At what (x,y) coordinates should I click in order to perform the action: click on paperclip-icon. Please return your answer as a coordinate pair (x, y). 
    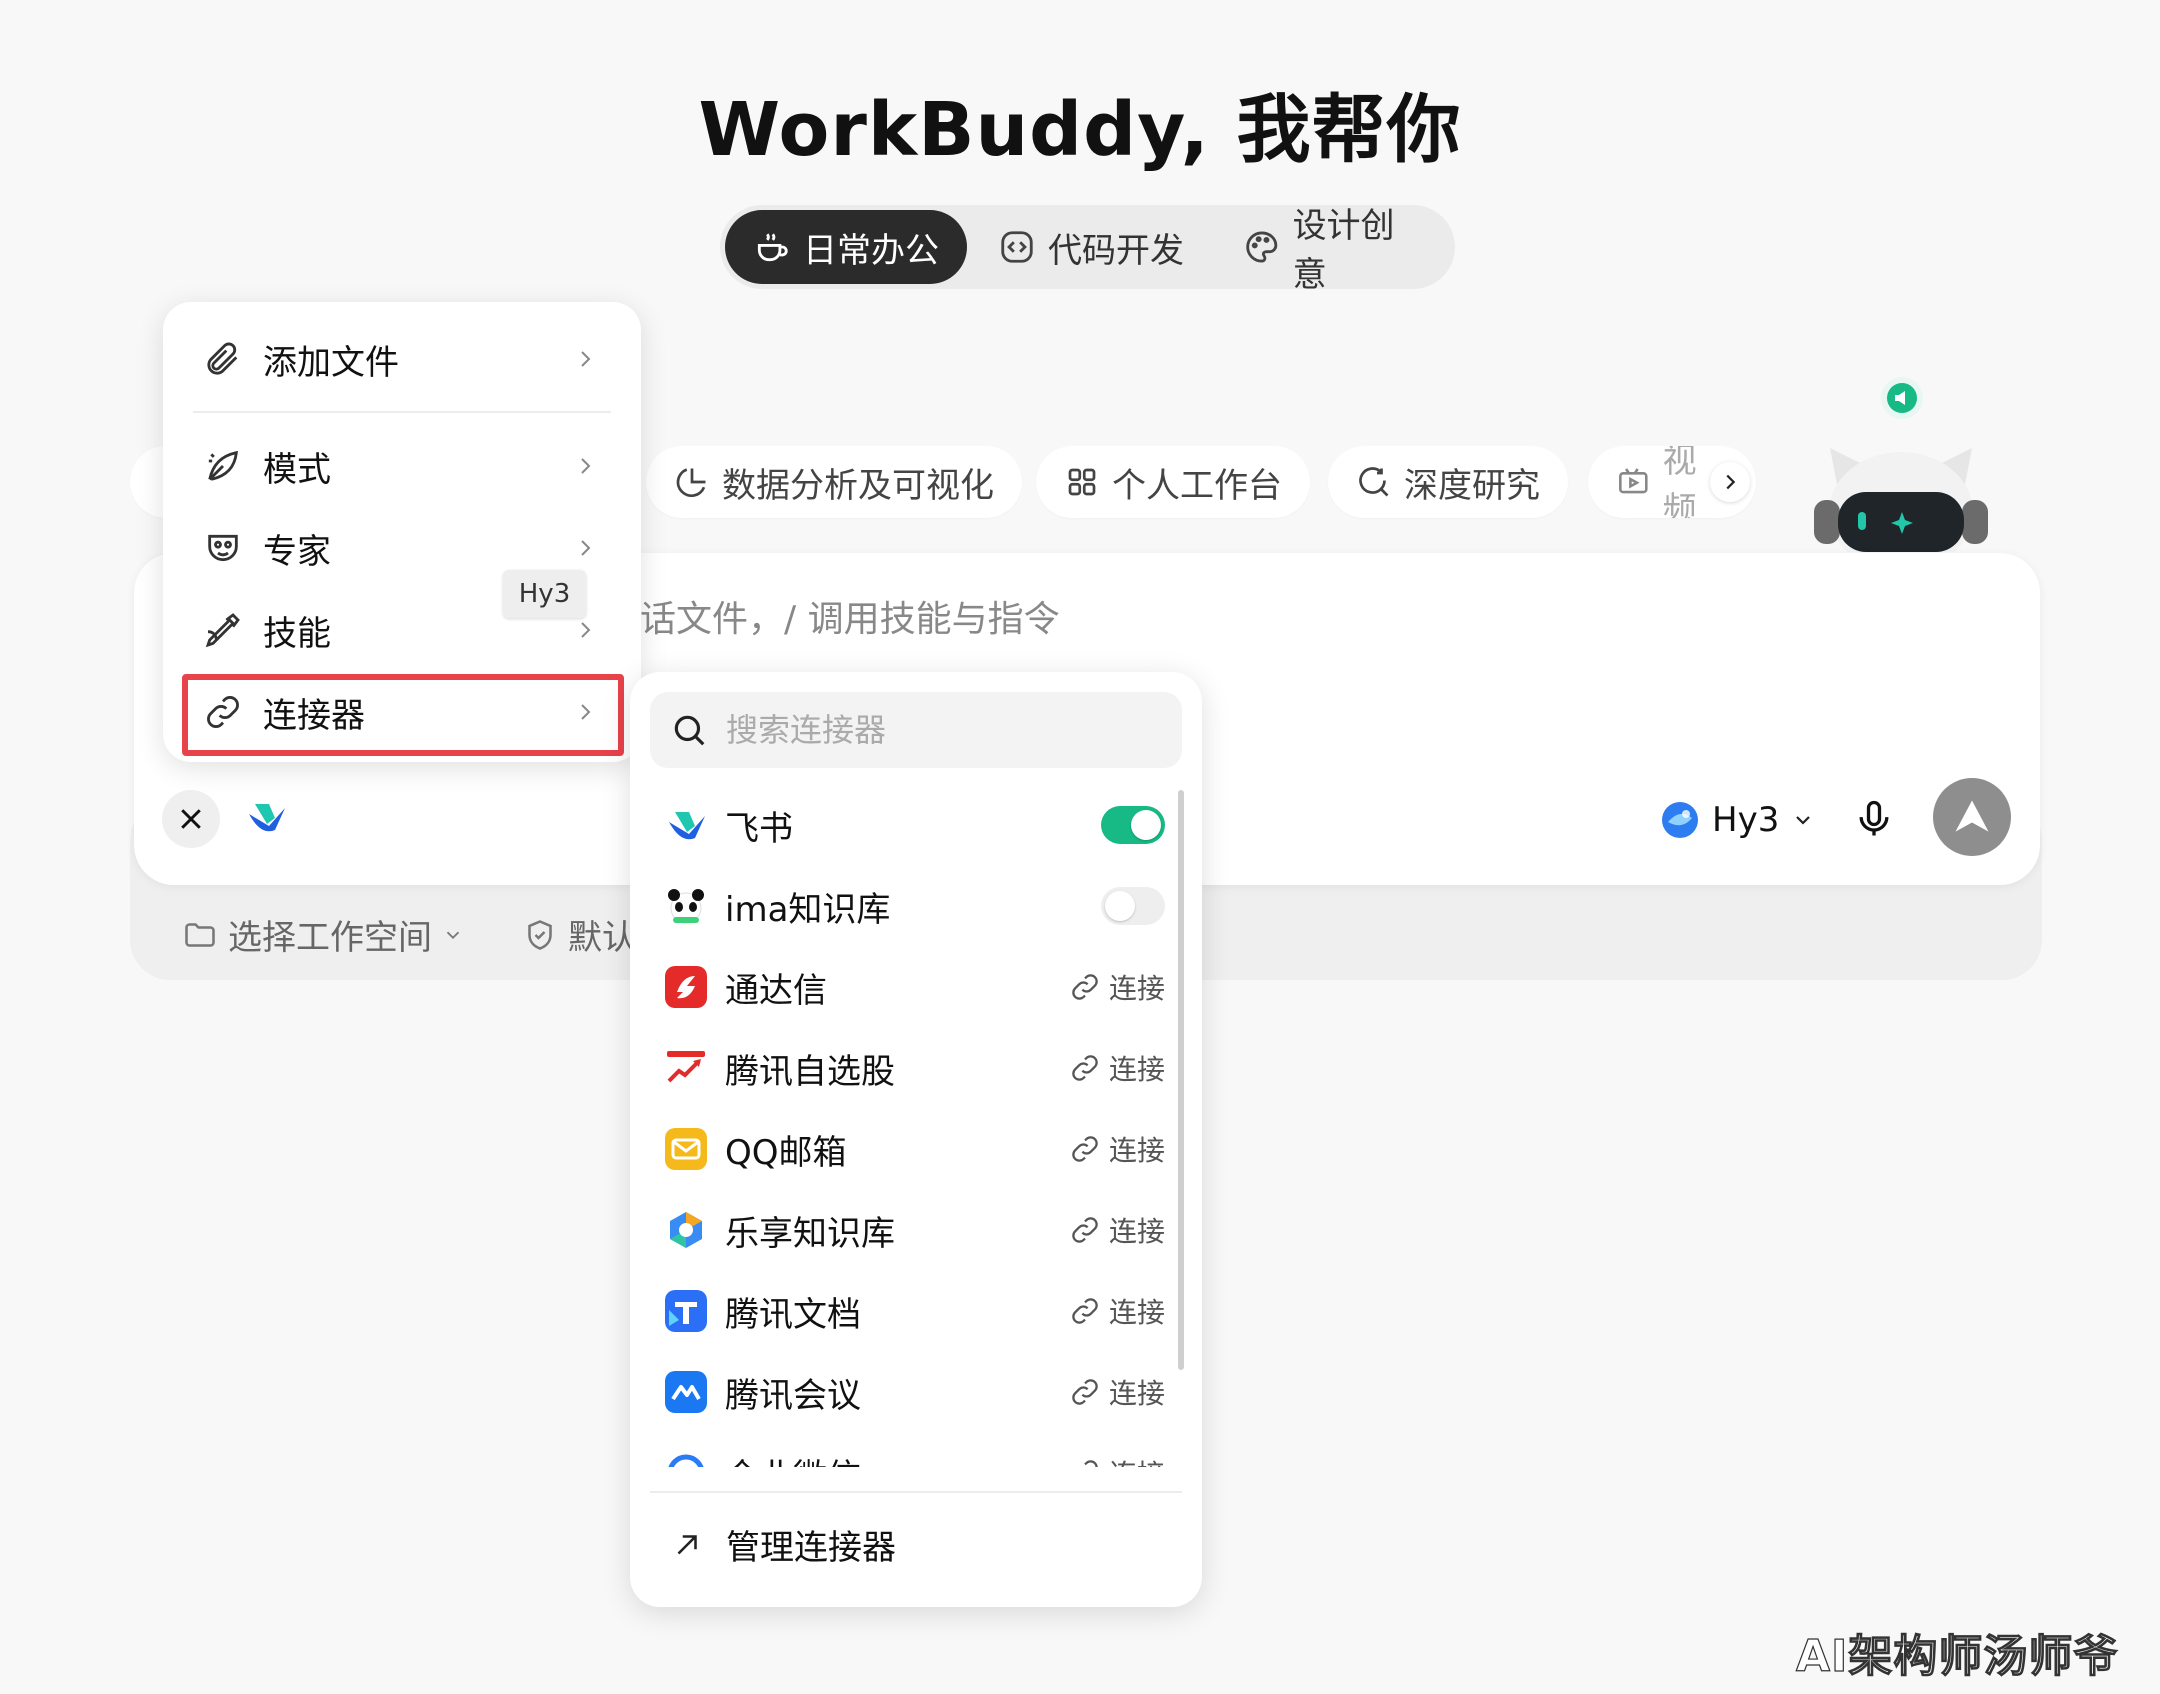
    Looking at the image, I should click on (222, 358).